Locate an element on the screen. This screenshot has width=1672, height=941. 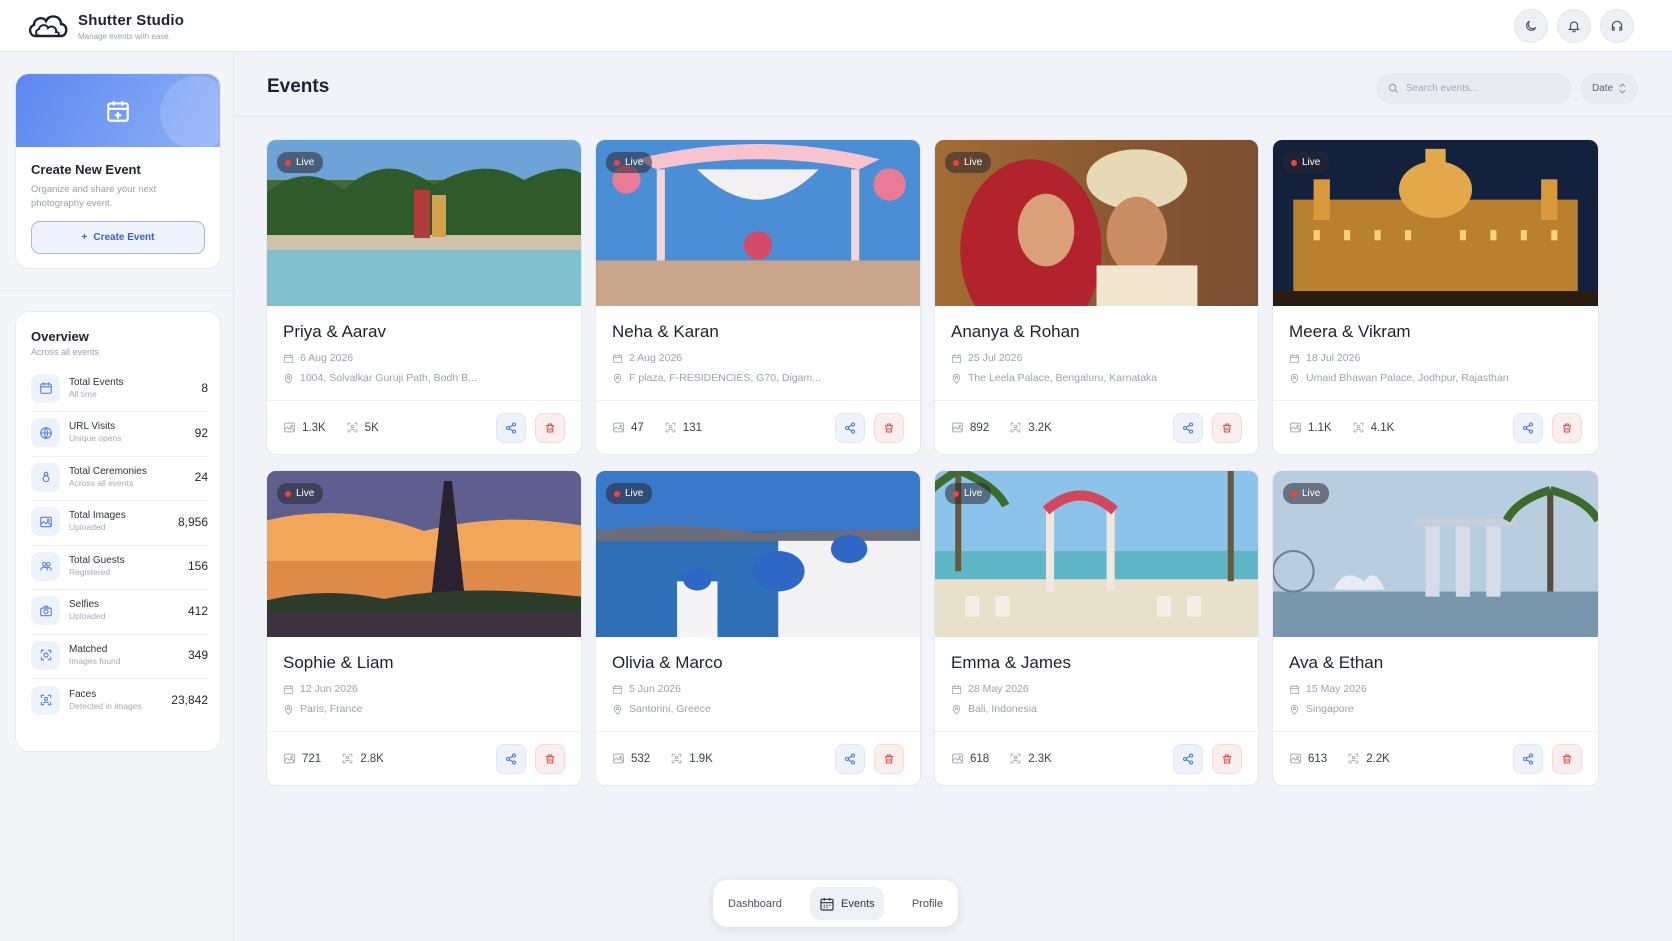
support-button is located at coordinates (1617, 26).